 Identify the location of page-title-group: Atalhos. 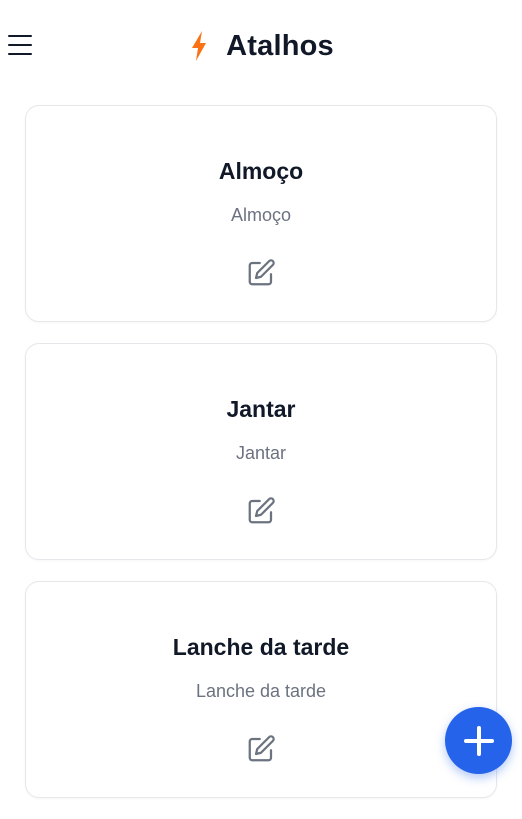
(261, 46).